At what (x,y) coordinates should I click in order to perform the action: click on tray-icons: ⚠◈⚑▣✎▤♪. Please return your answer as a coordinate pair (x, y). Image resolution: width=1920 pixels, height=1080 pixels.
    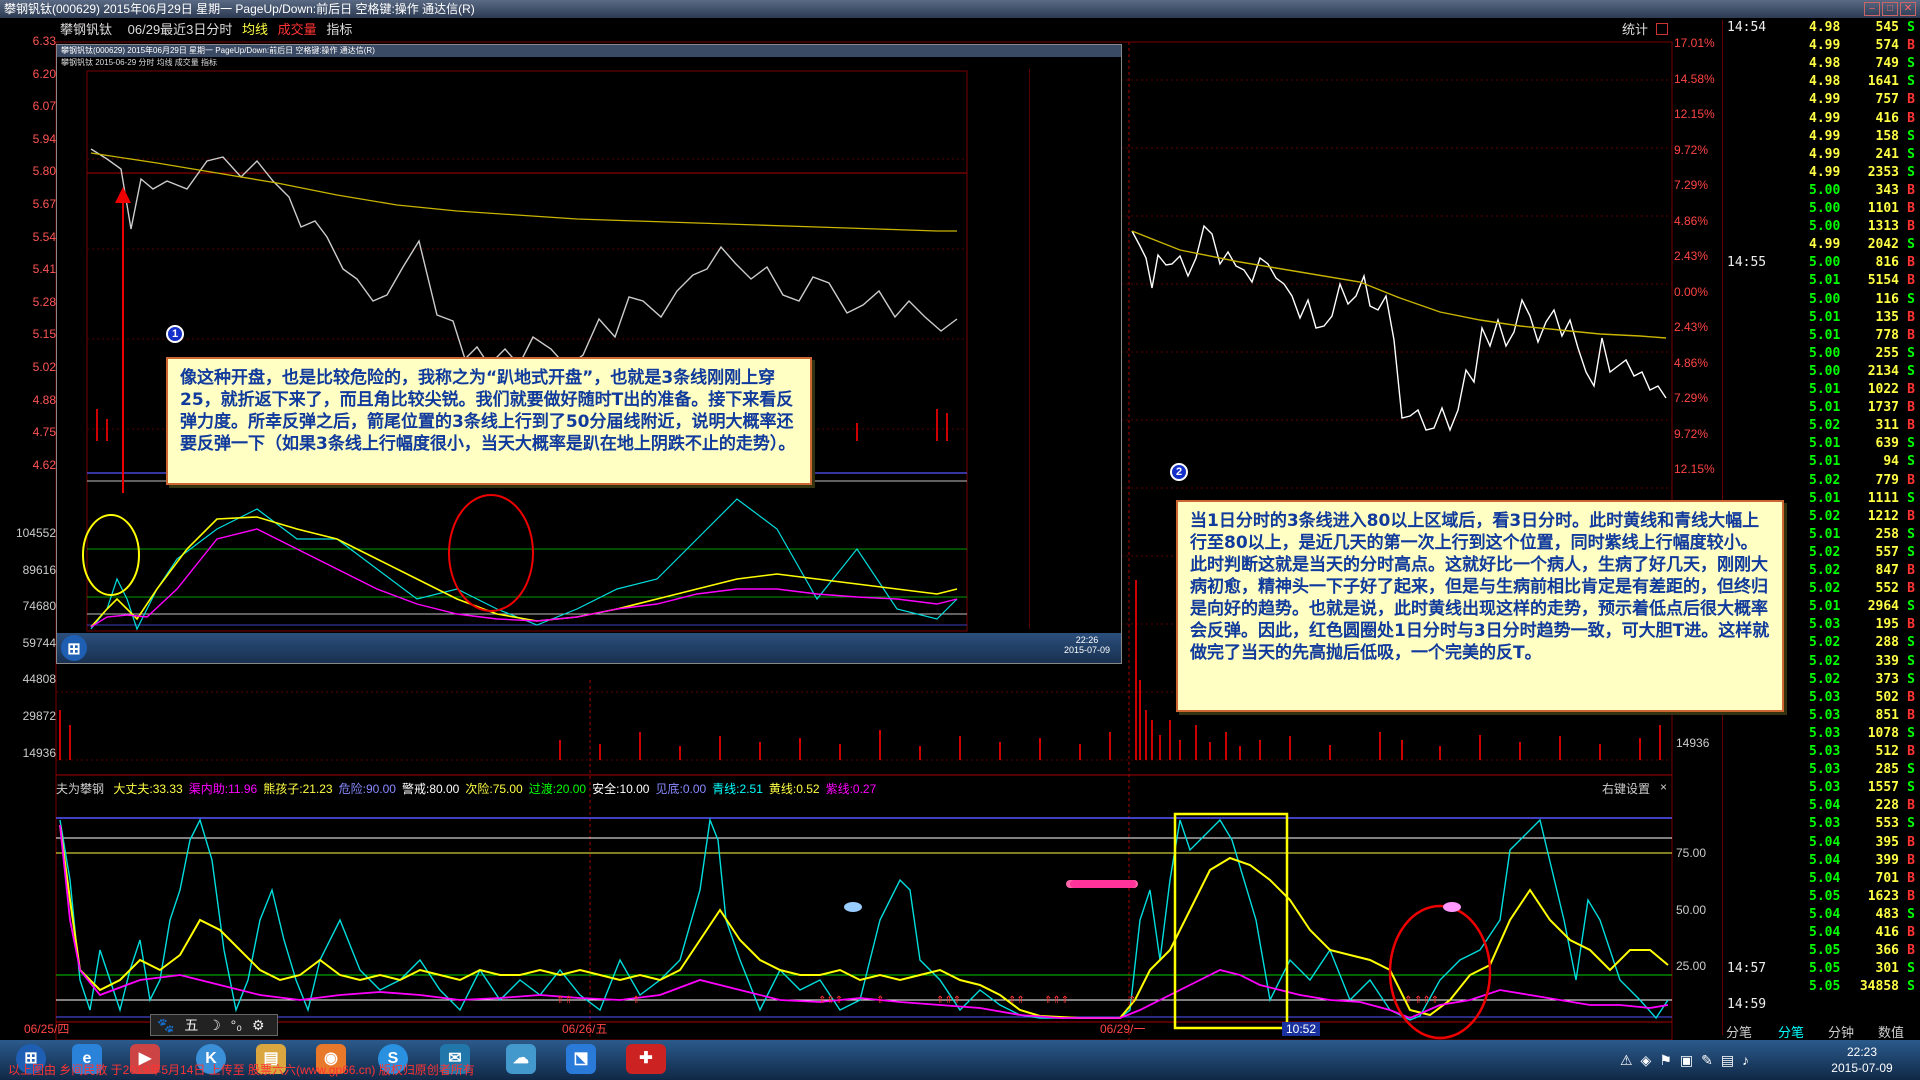
    Looking at the image, I should click on (1688, 1060).